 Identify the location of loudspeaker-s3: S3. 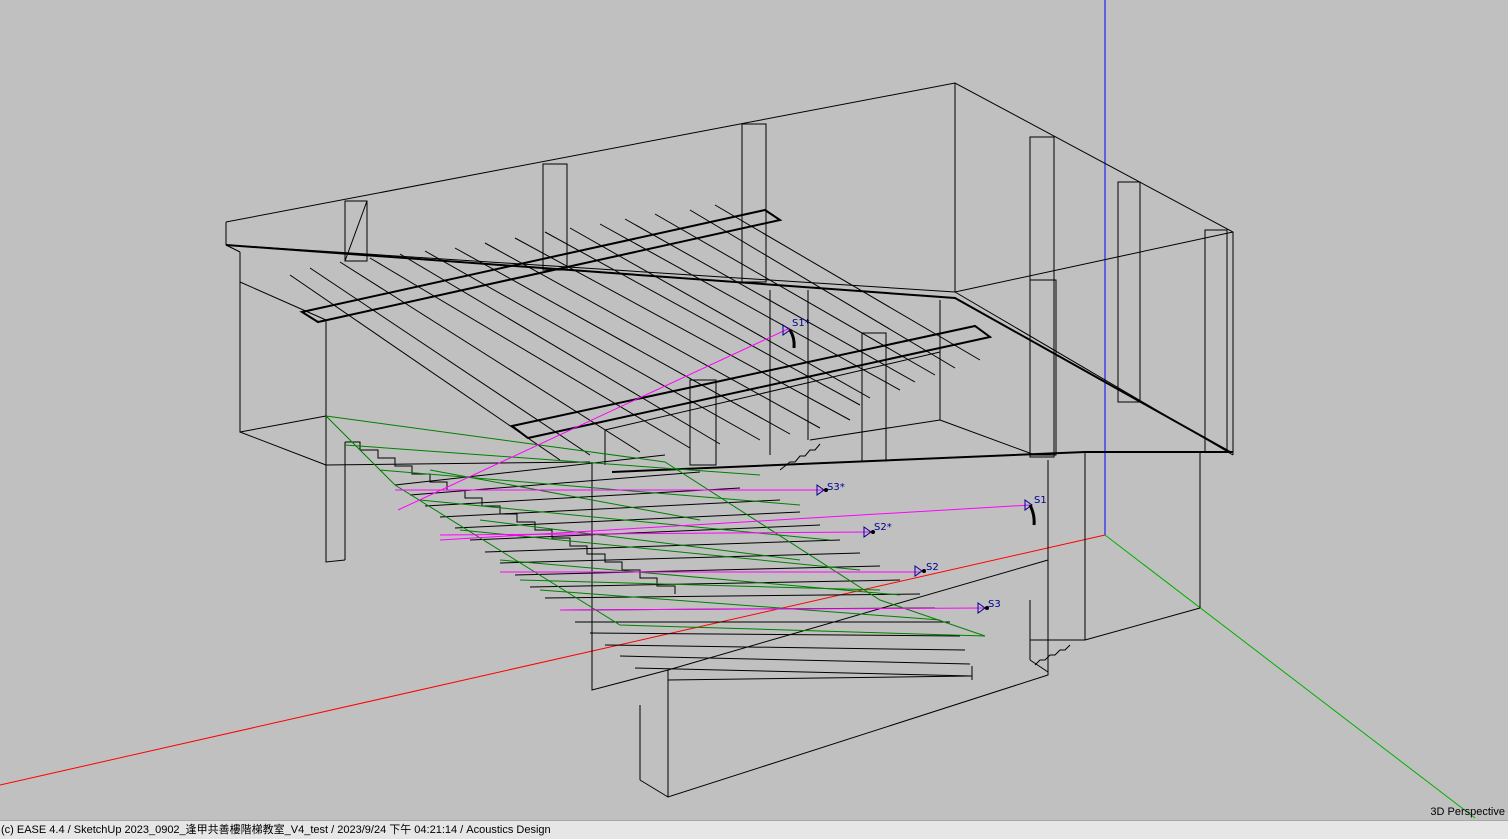
(989, 606).